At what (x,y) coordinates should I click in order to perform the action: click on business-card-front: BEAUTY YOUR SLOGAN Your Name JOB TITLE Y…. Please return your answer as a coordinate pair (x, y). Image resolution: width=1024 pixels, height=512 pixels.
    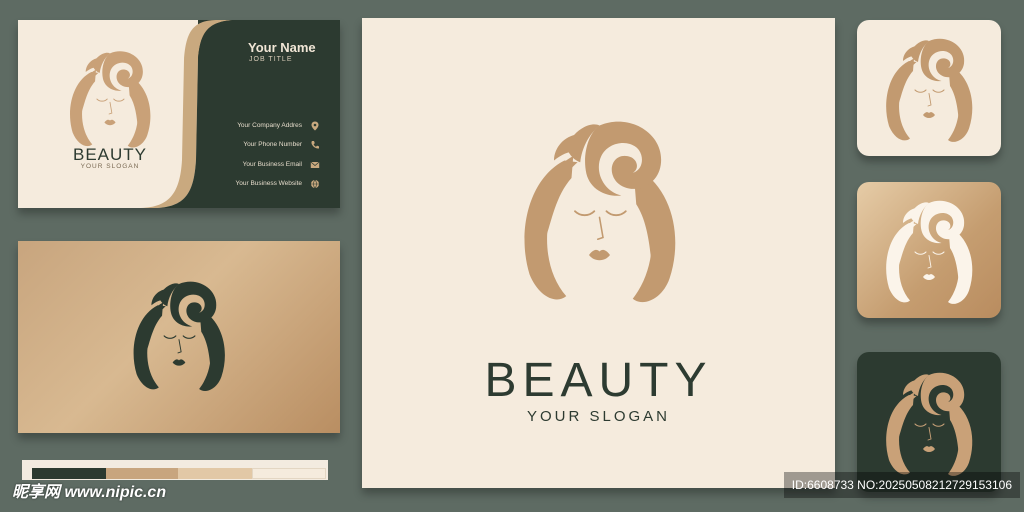
    Looking at the image, I should click on (179, 114).